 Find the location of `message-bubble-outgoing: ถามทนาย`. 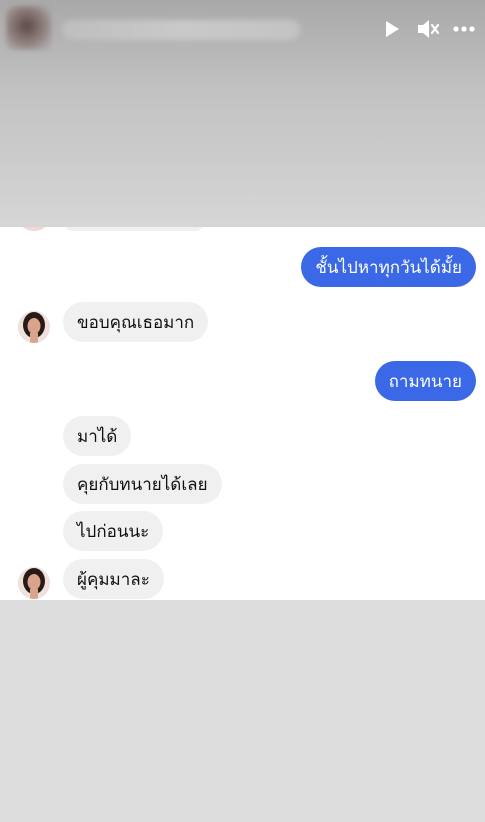

message-bubble-outgoing: ถามทนาย is located at coordinates (425, 381).